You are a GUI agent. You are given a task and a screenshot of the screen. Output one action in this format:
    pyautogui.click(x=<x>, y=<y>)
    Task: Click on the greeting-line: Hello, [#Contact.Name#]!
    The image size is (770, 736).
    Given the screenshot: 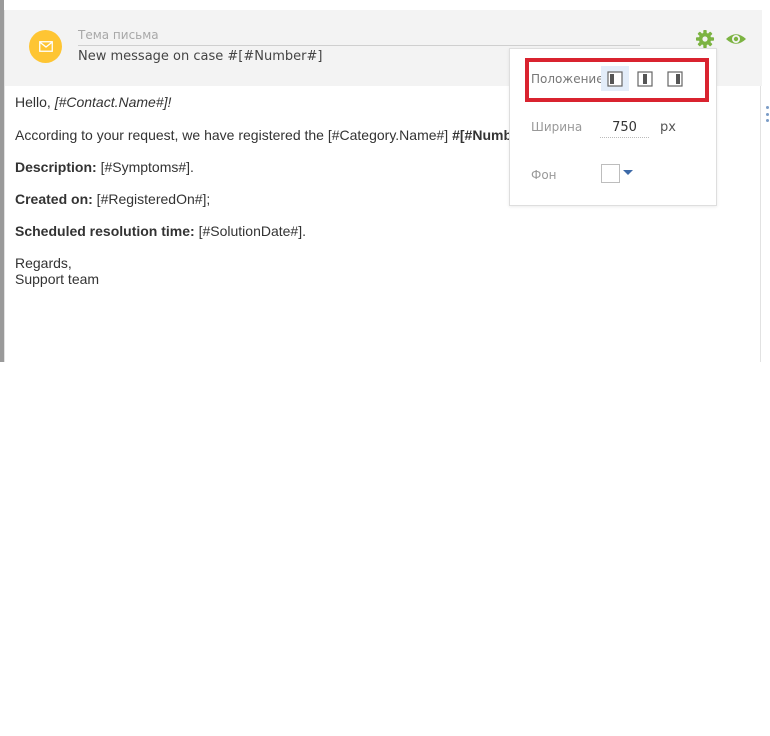 What is the action you would take?
    pyautogui.click(x=93, y=102)
    